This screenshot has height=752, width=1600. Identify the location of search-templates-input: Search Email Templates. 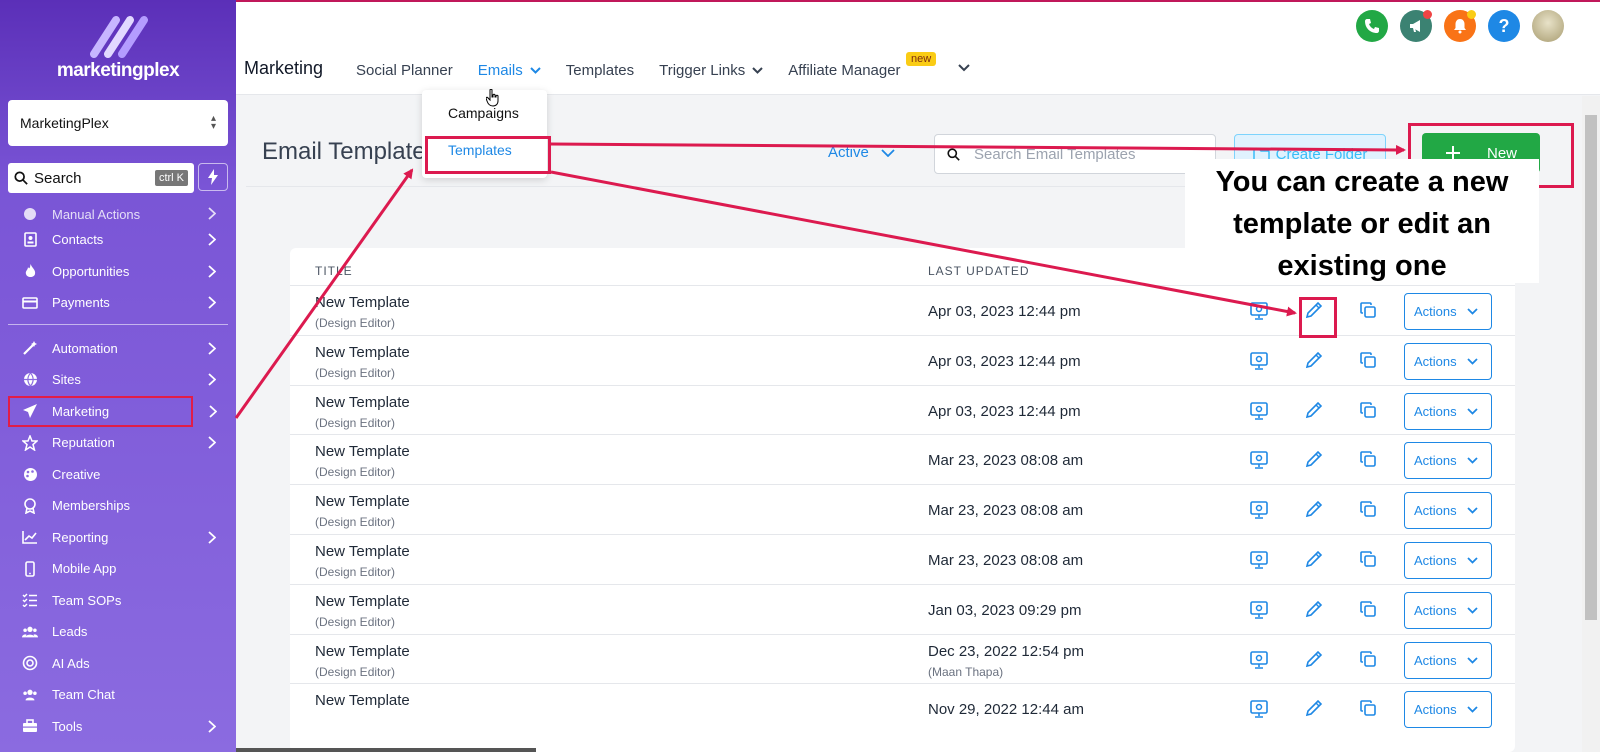
(1075, 154).